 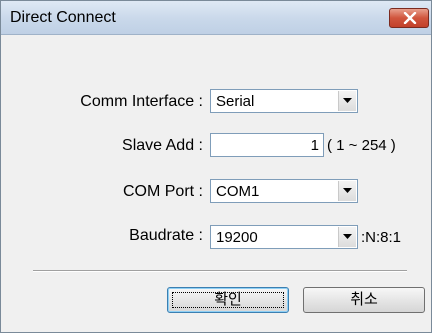 I want to click on title-bar: Direct Connect, so click(x=216, y=18).